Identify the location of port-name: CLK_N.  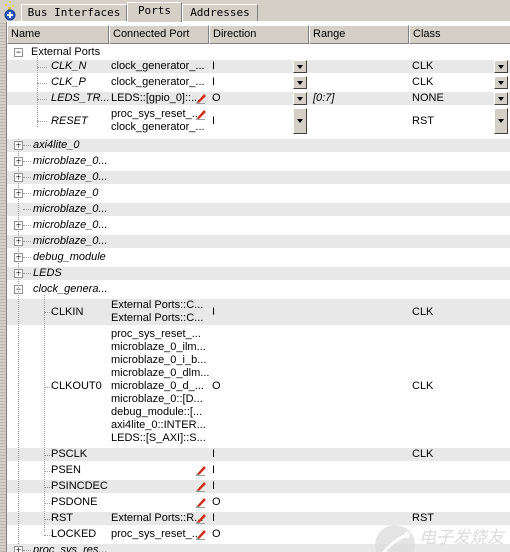
(69, 66).